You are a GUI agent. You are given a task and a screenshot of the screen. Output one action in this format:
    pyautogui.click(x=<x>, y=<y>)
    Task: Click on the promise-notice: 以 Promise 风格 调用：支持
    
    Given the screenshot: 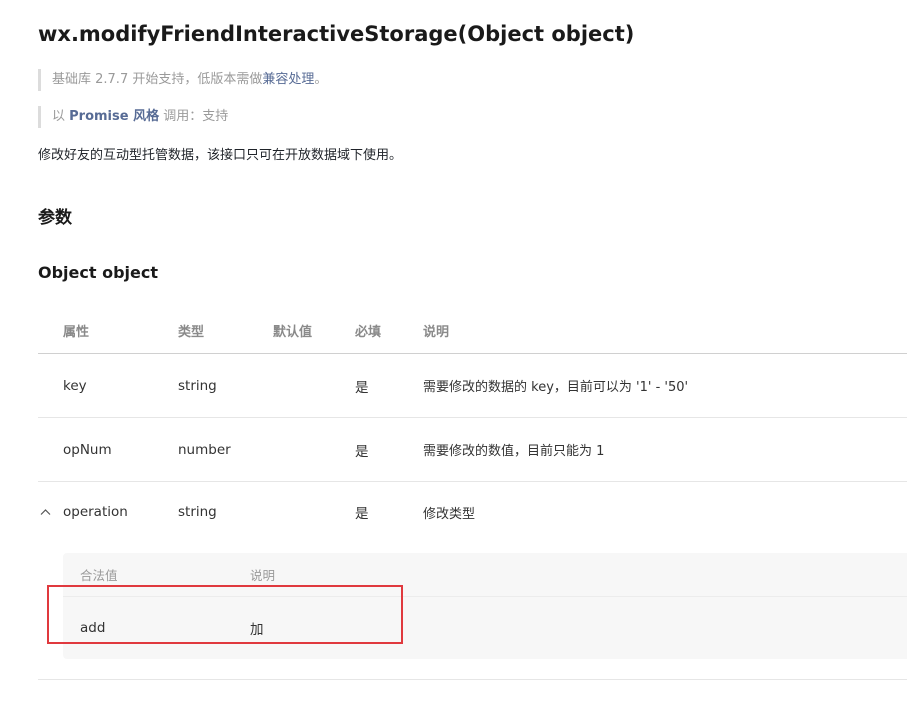 What is the action you would take?
    pyautogui.click(x=133, y=117)
    